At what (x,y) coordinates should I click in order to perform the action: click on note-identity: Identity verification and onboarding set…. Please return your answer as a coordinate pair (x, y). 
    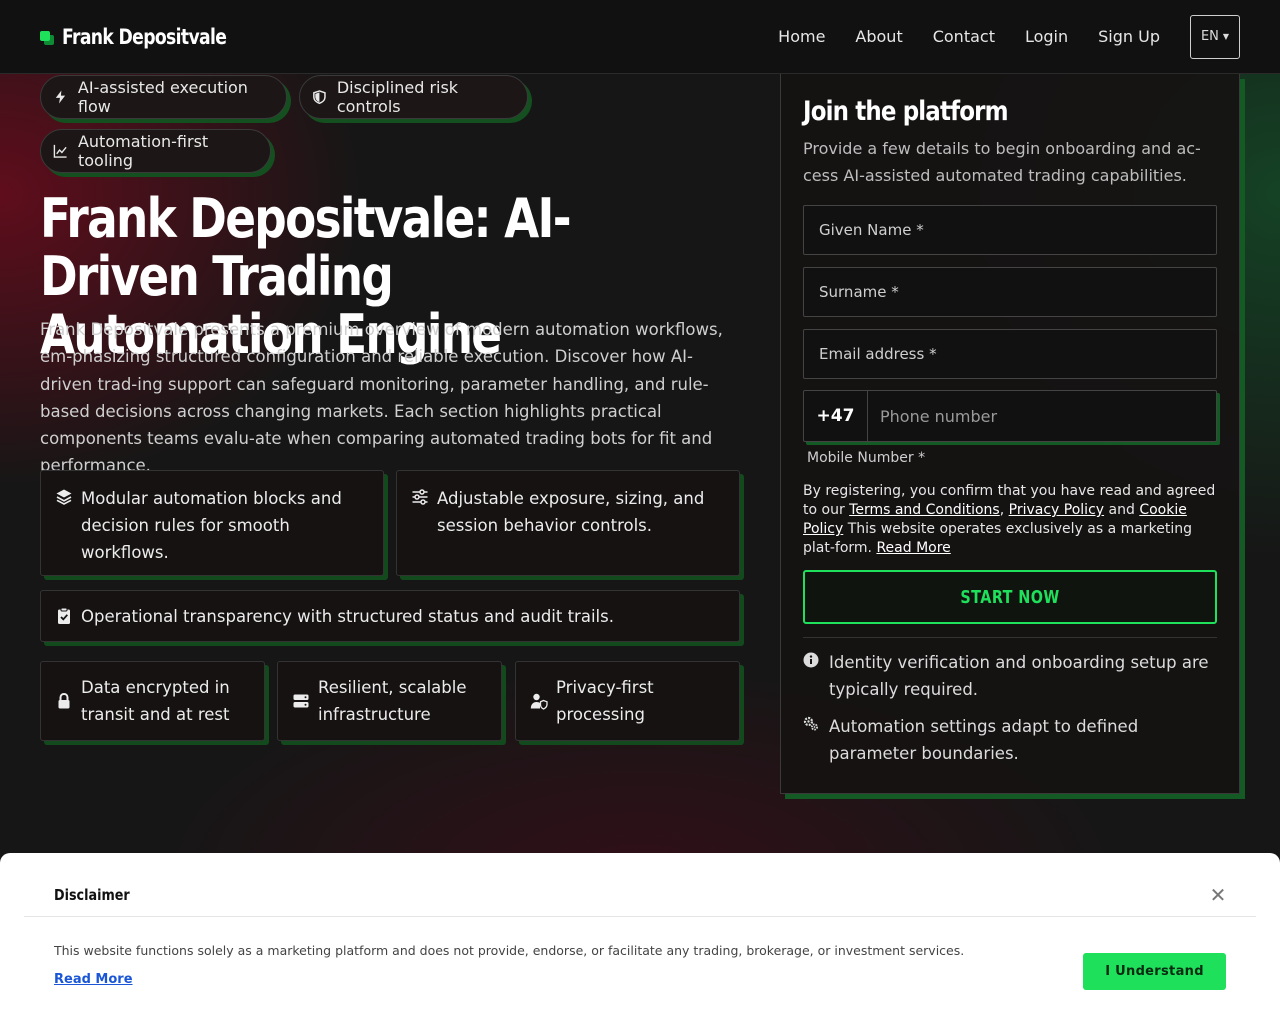
    Looking at the image, I should click on (1010, 676).